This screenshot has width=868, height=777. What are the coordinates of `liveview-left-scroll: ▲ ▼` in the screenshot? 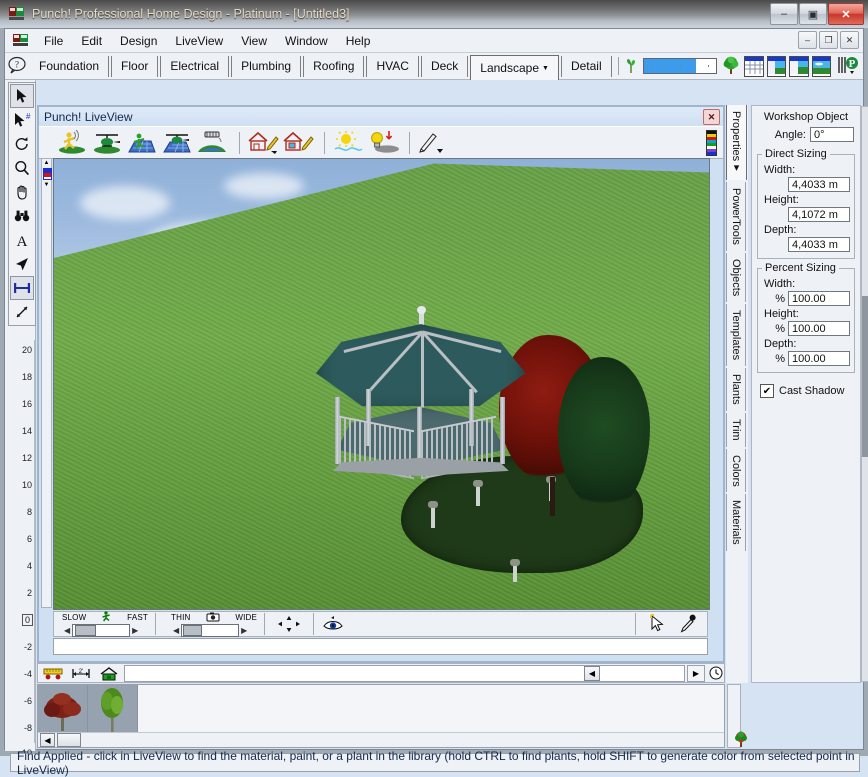 It's located at (46, 383).